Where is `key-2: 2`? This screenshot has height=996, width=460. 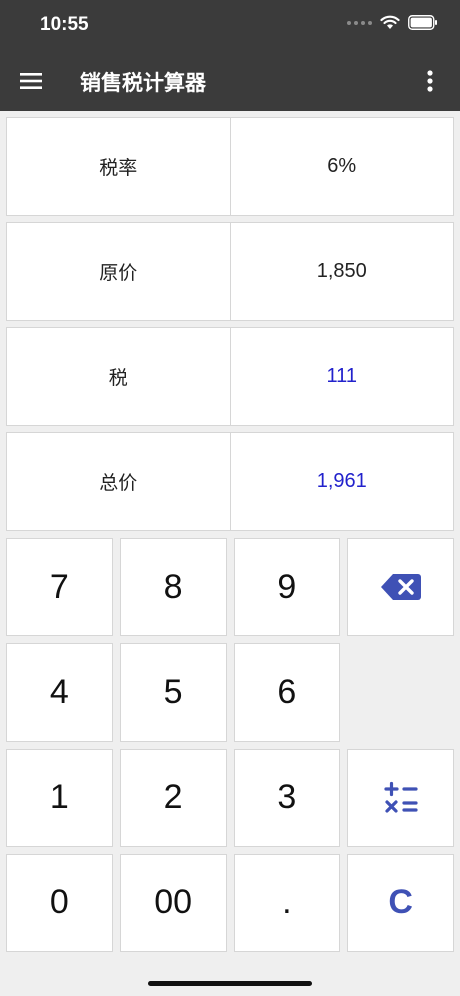 key-2: 2 is located at coordinates (173, 797).